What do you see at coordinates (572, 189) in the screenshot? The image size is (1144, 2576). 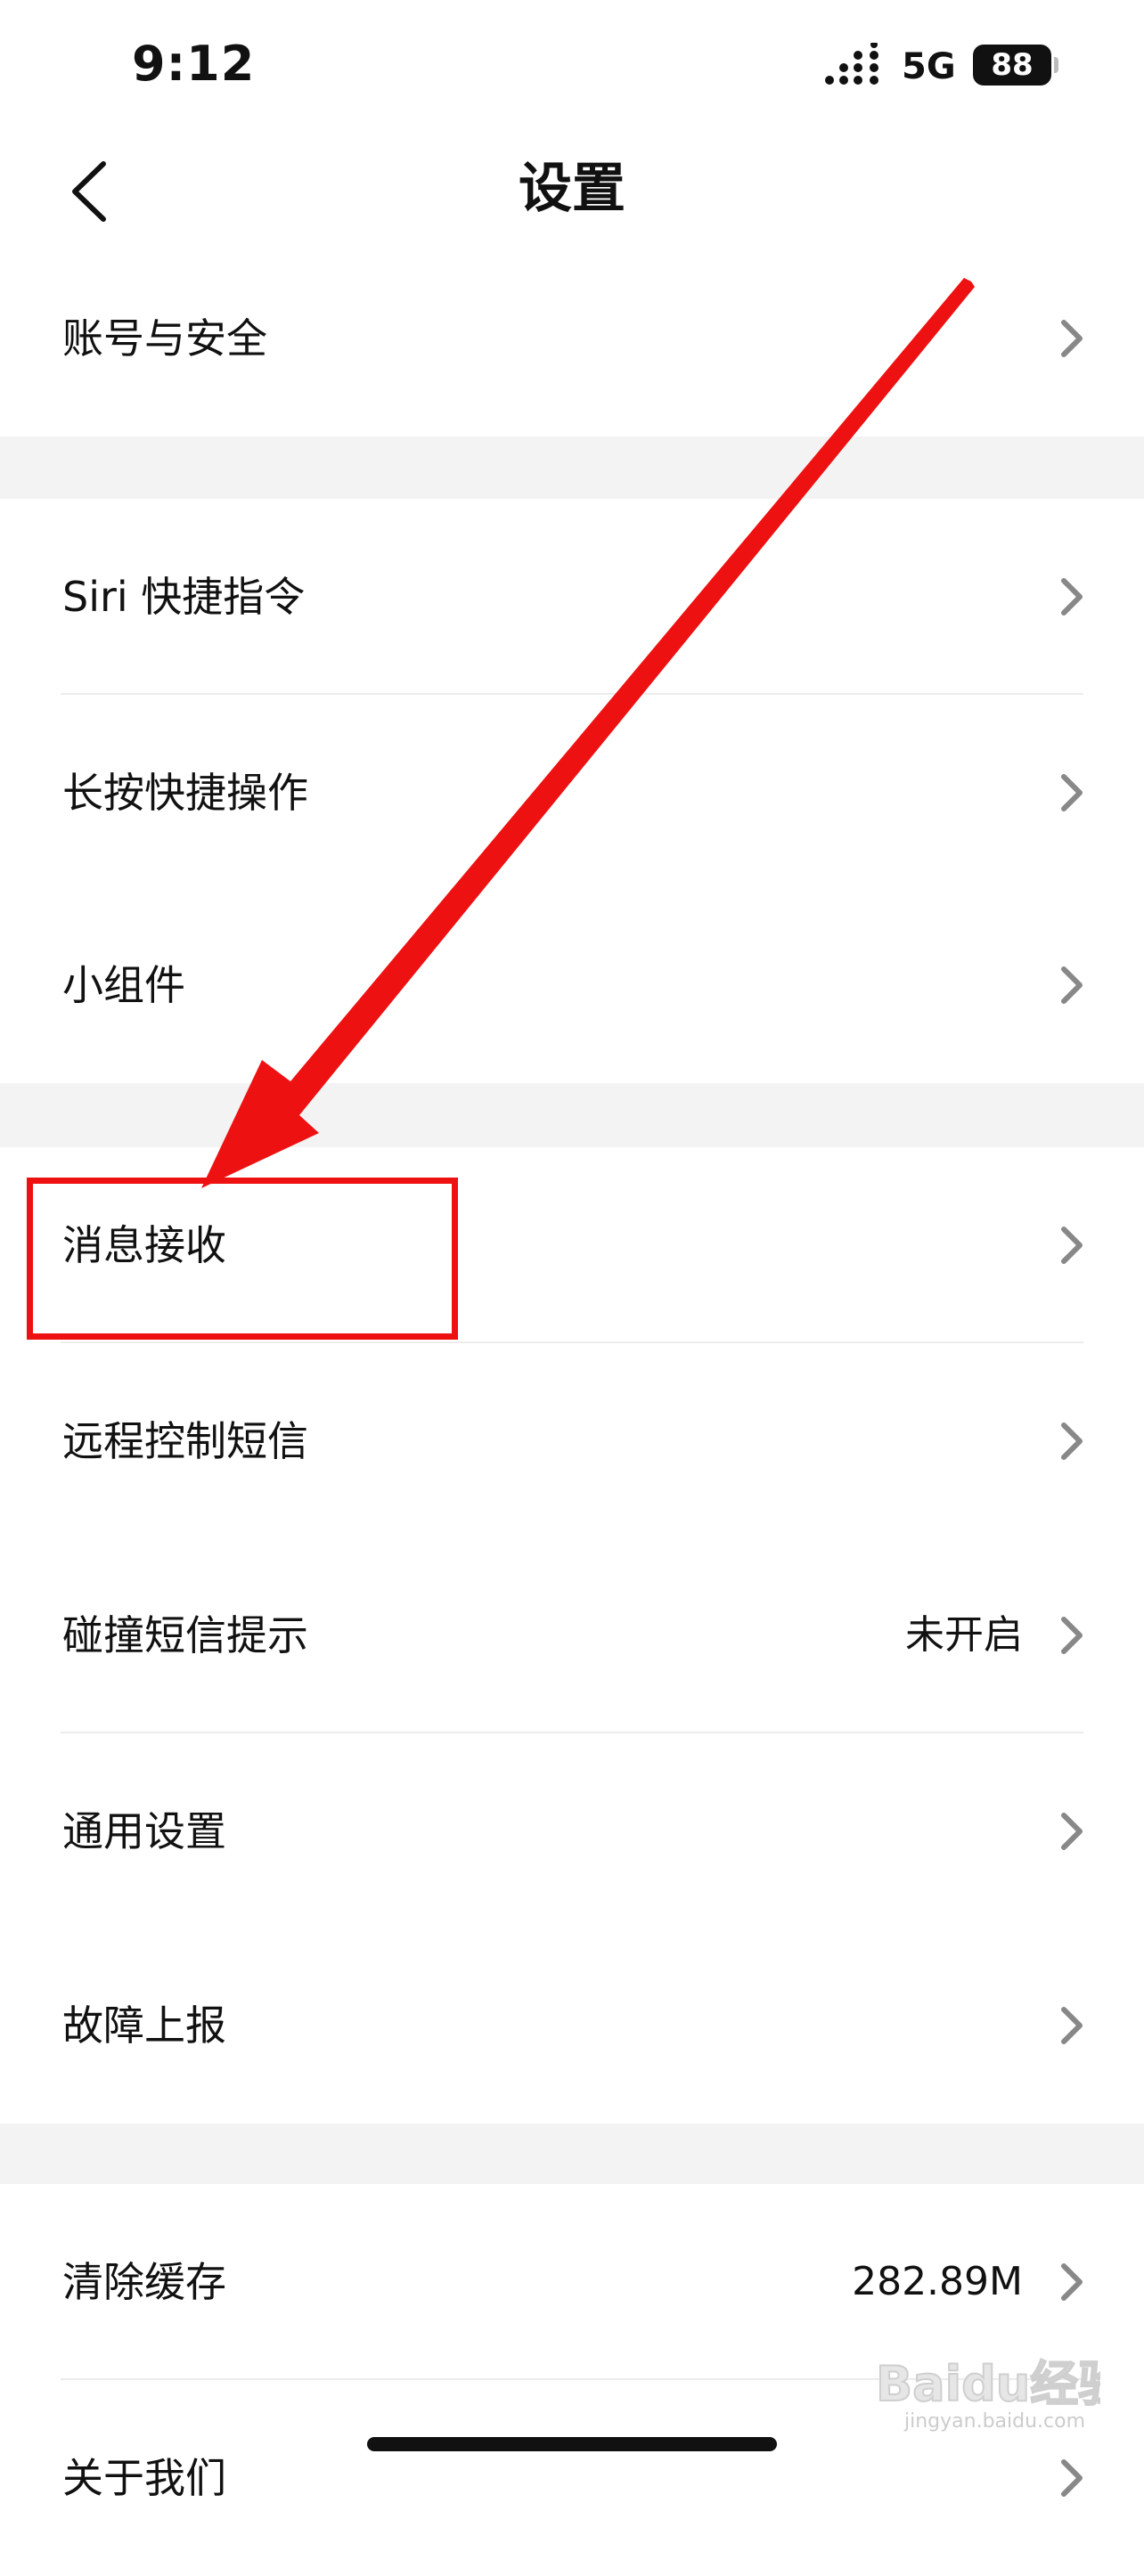 I see `page-title: 设置` at bounding box center [572, 189].